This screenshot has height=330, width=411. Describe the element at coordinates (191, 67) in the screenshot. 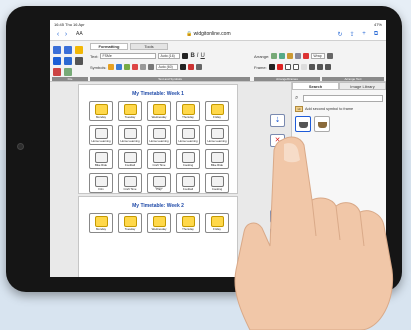

I see `symbol-remove-icon` at that location.